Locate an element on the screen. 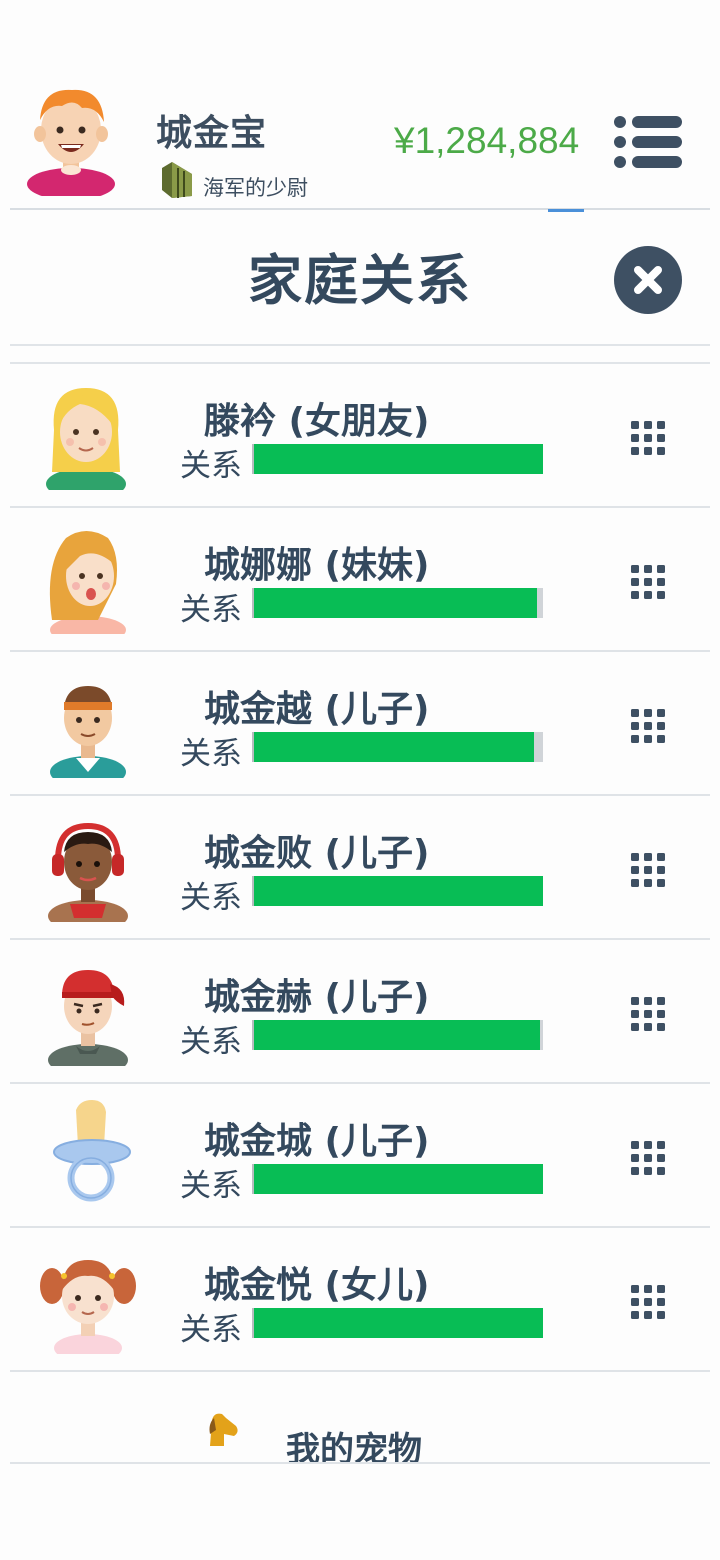 The height and width of the screenshot is (1560, 720). family-row: 城金赫 (儿子) 关系 is located at coordinates (360, 1012).